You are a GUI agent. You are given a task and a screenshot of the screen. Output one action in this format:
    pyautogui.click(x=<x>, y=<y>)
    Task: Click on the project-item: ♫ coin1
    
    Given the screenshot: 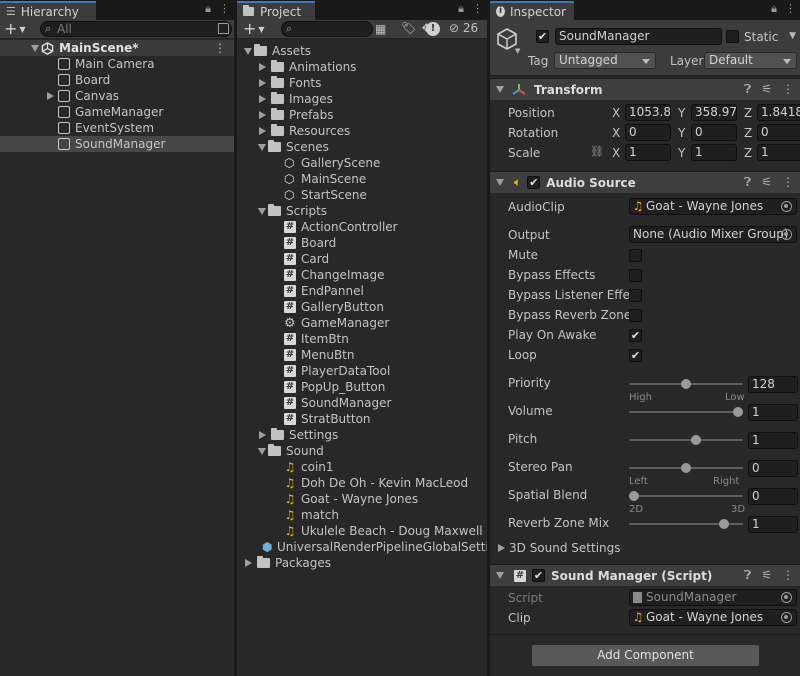 What is the action you would take?
    pyautogui.click(x=362, y=467)
    